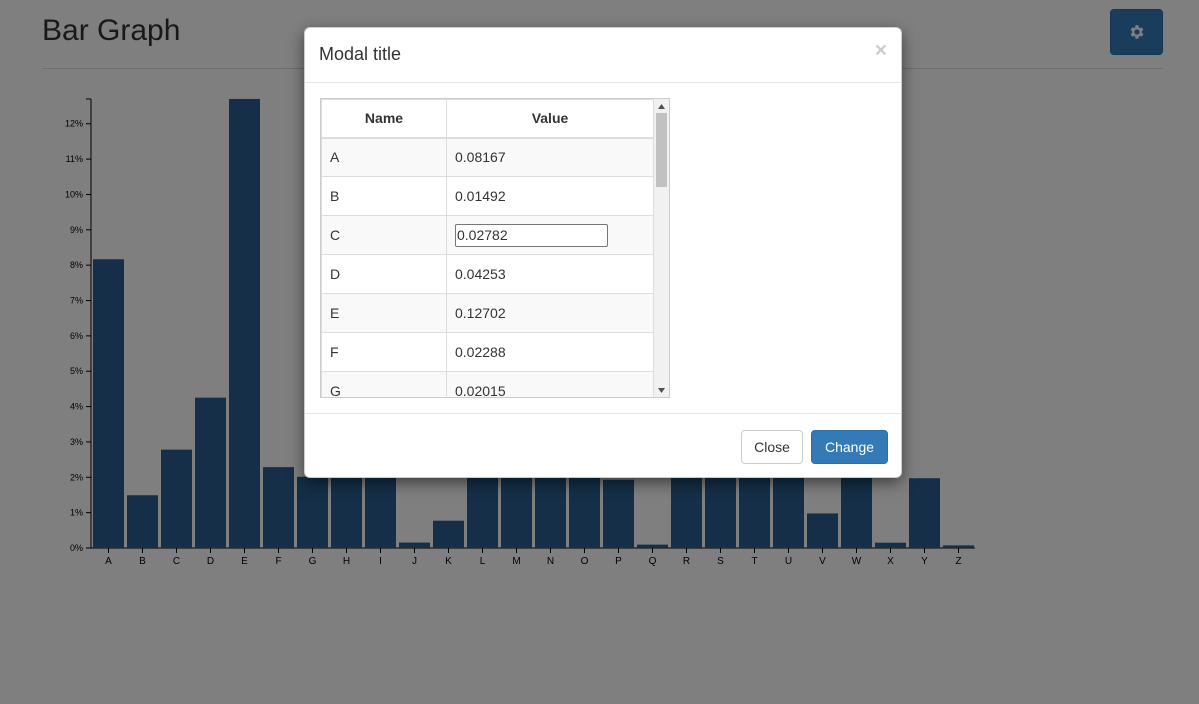 Image resolution: width=1199 pixels, height=704 pixels. What do you see at coordinates (384, 313) in the screenshot?
I see `row-name-cell: E` at bounding box center [384, 313].